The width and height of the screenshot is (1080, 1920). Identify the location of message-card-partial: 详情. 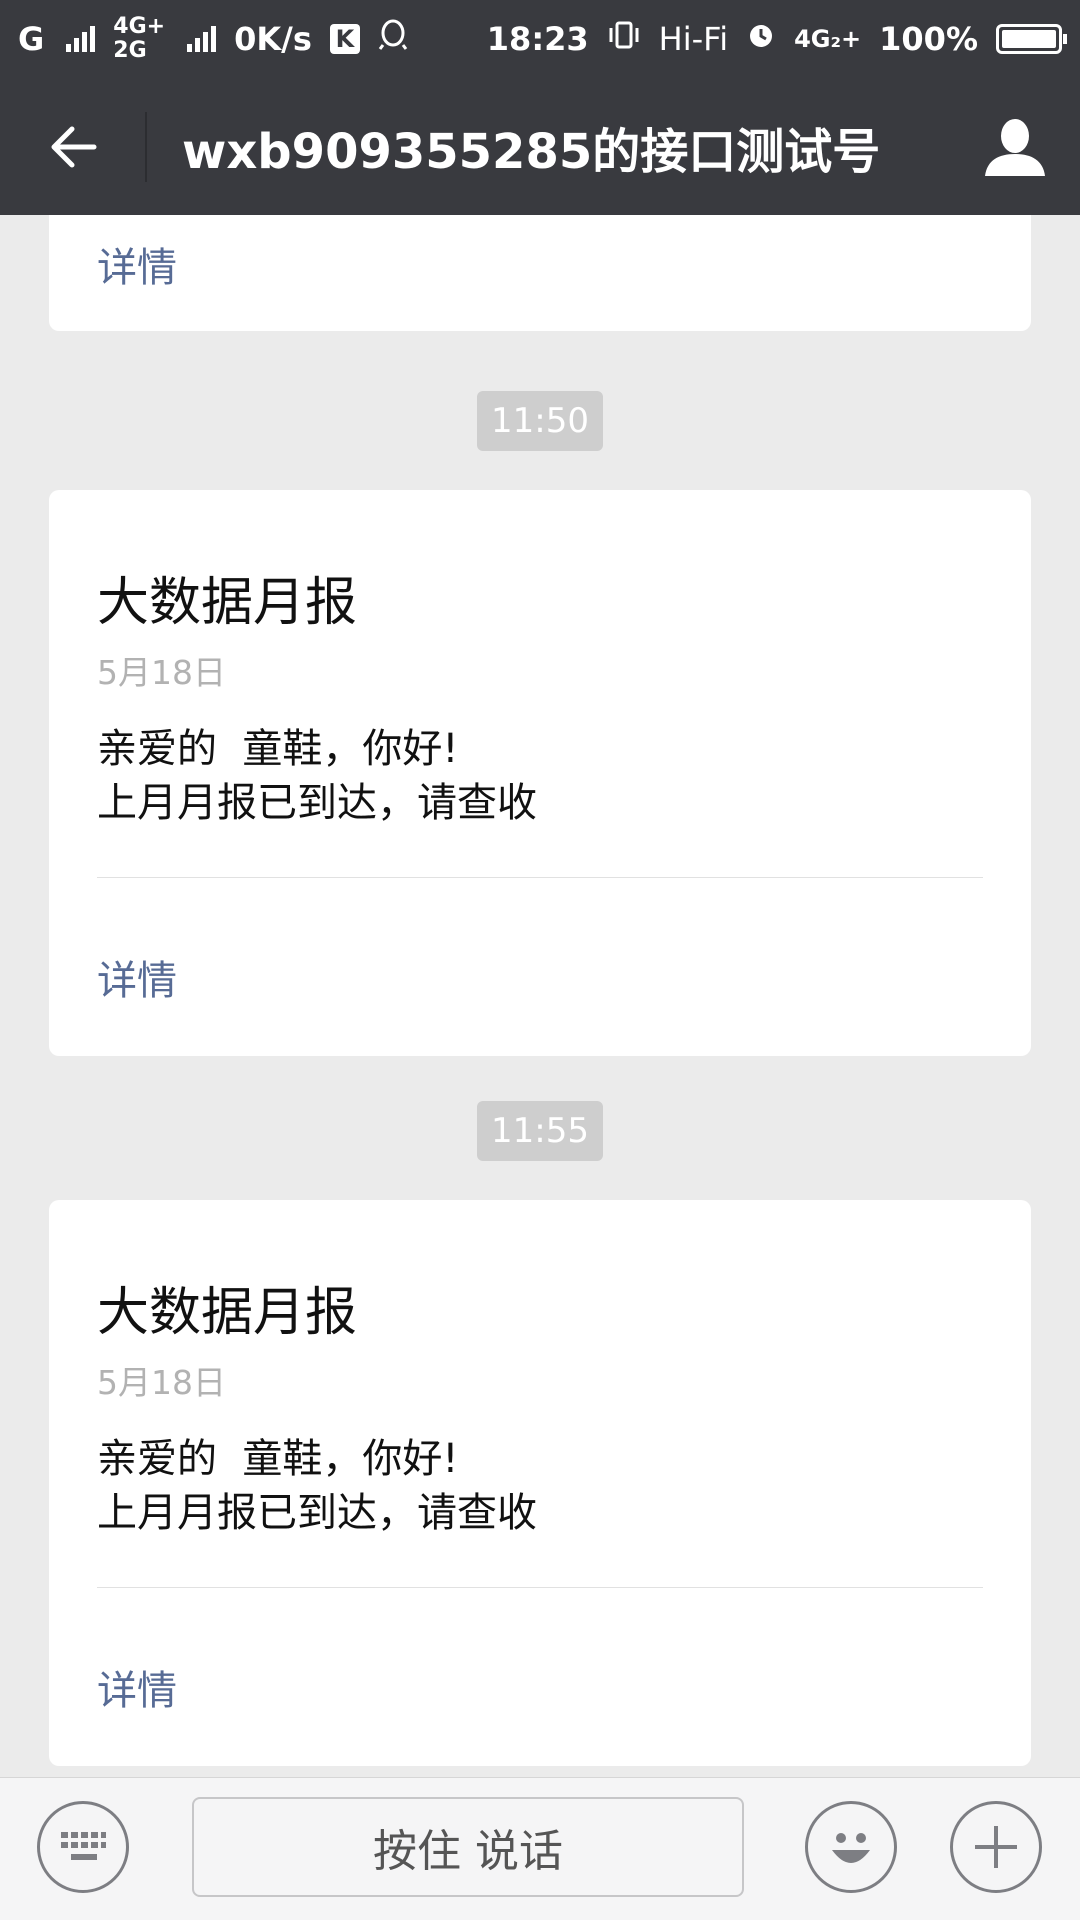
(540, 273).